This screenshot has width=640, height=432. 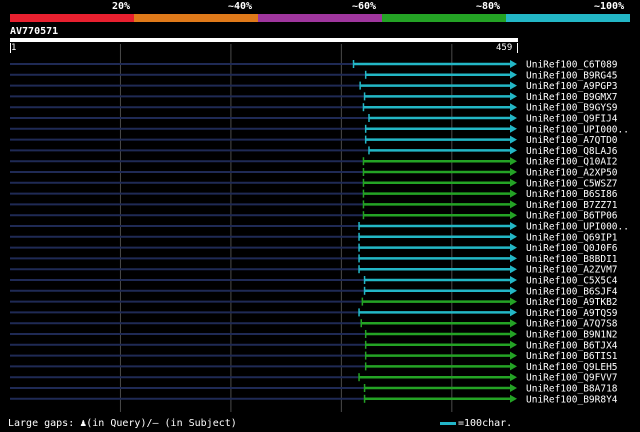 What do you see at coordinates (572, 75) in the screenshot?
I see `hit-label: UniRef100_B9RG45` at bounding box center [572, 75].